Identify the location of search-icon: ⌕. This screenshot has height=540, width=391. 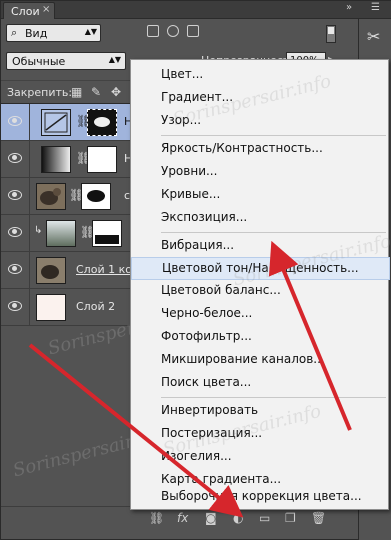
(14, 32).